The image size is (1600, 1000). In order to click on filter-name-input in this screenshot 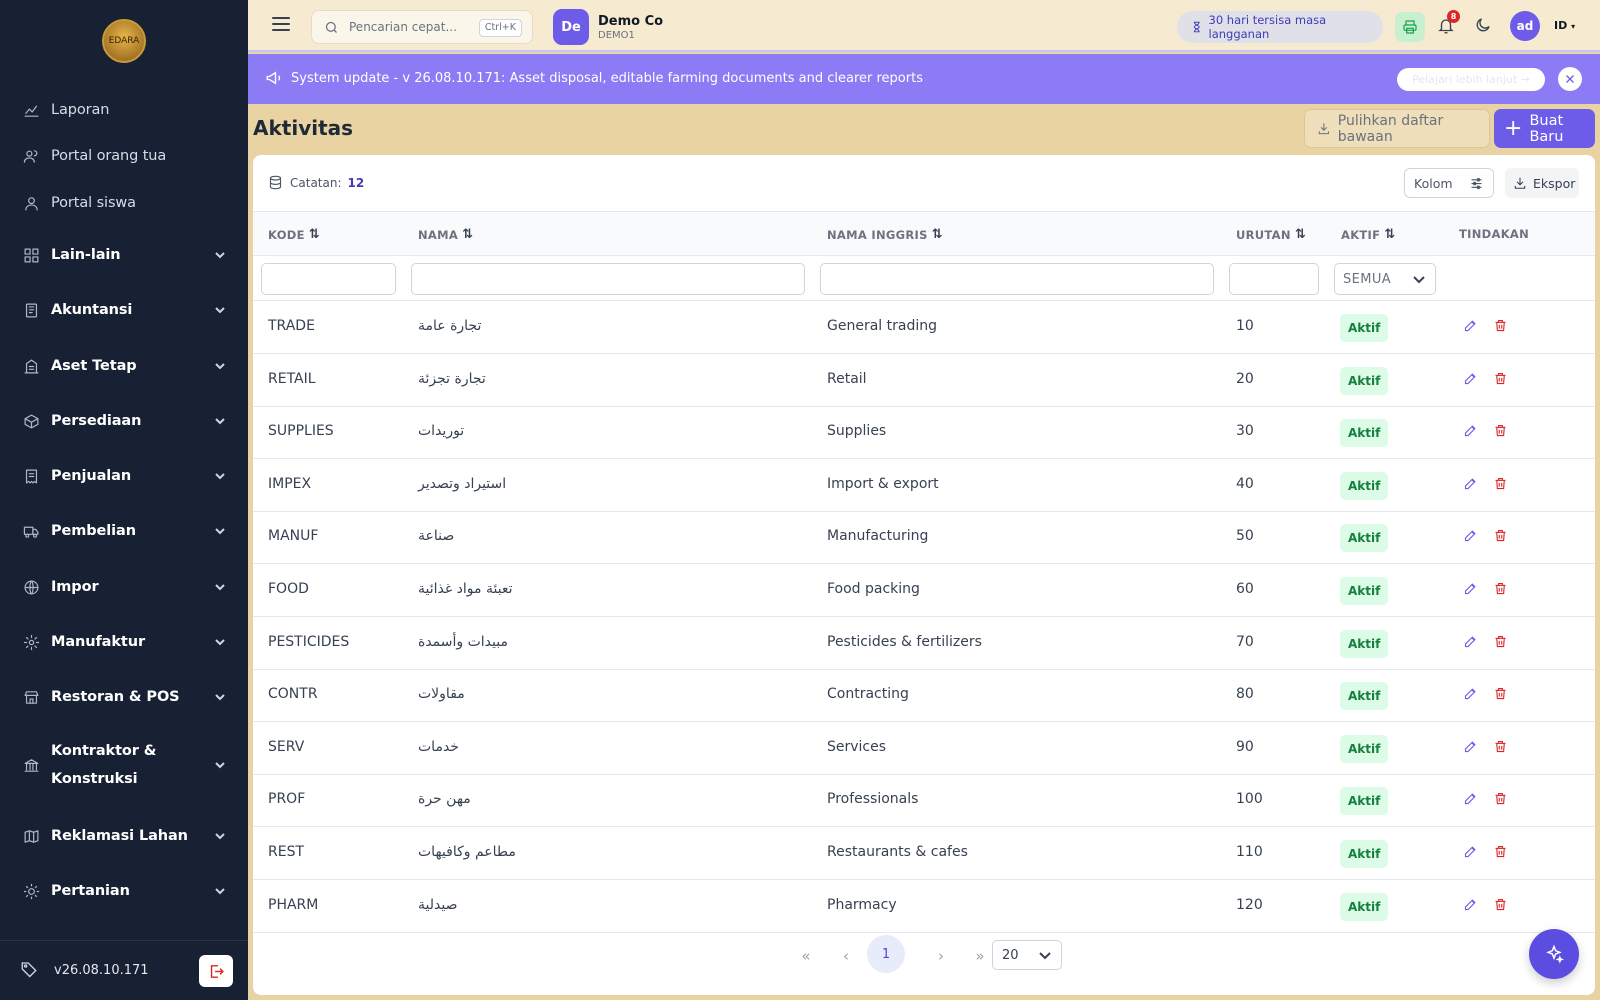, I will do `click(608, 279)`.